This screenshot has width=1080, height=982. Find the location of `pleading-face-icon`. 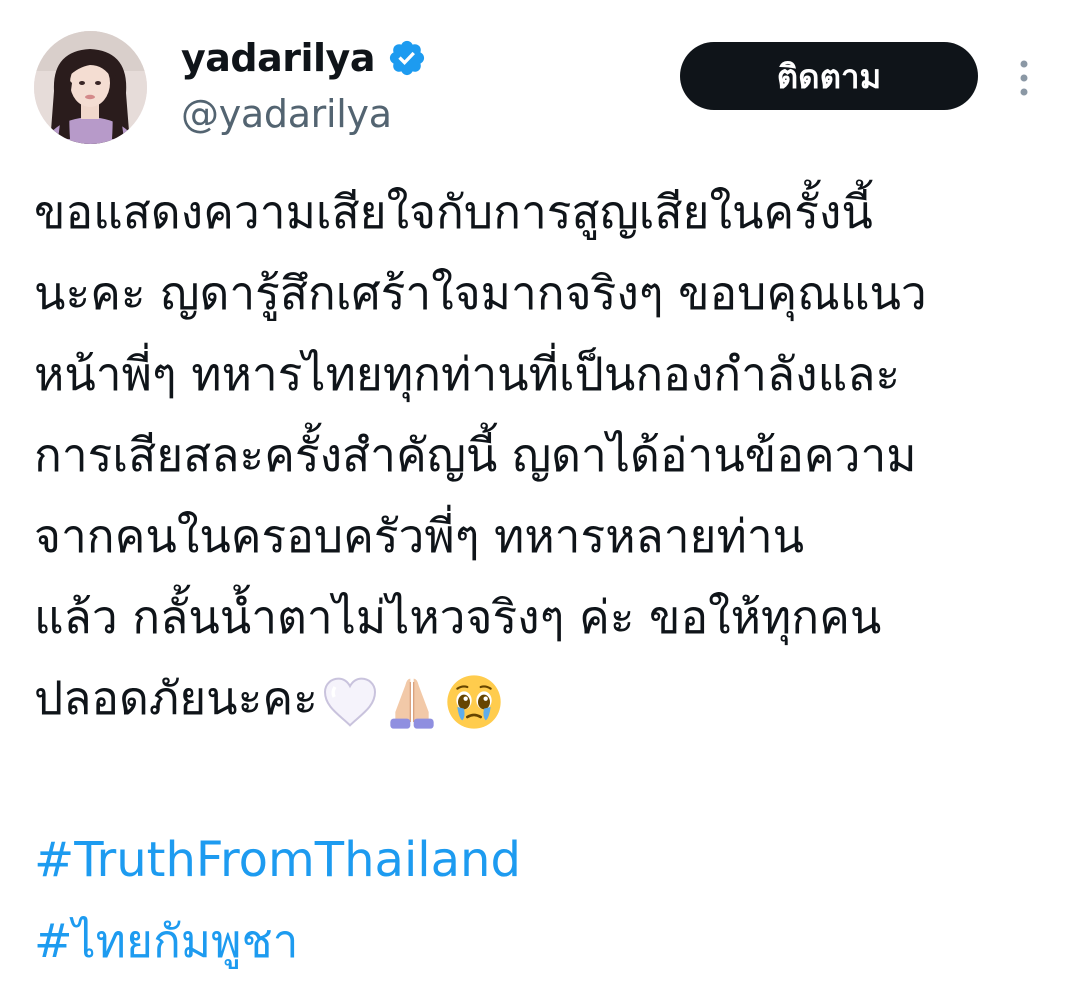

pleading-face-icon is located at coordinates (474, 701).